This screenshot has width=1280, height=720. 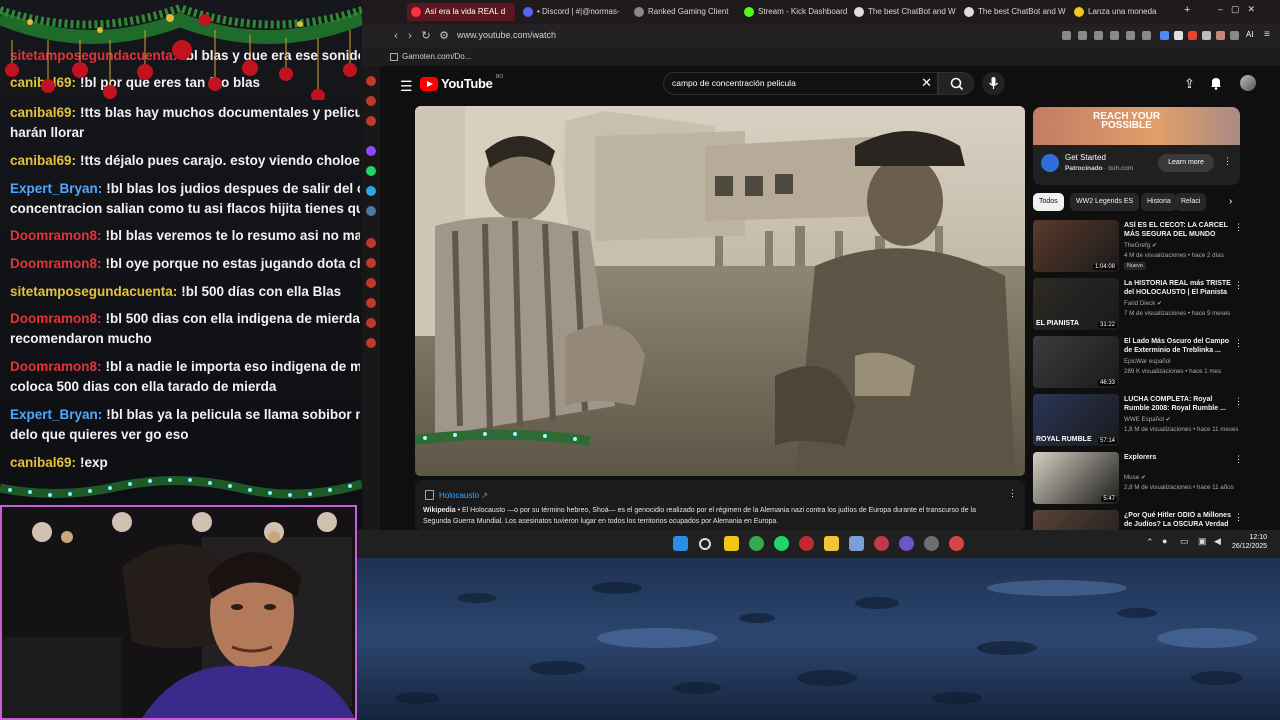 What do you see at coordinates (1076, 478) in the screenshot?
I see `video-thumbnail: 5:47` at bounding box center [1076, 478].